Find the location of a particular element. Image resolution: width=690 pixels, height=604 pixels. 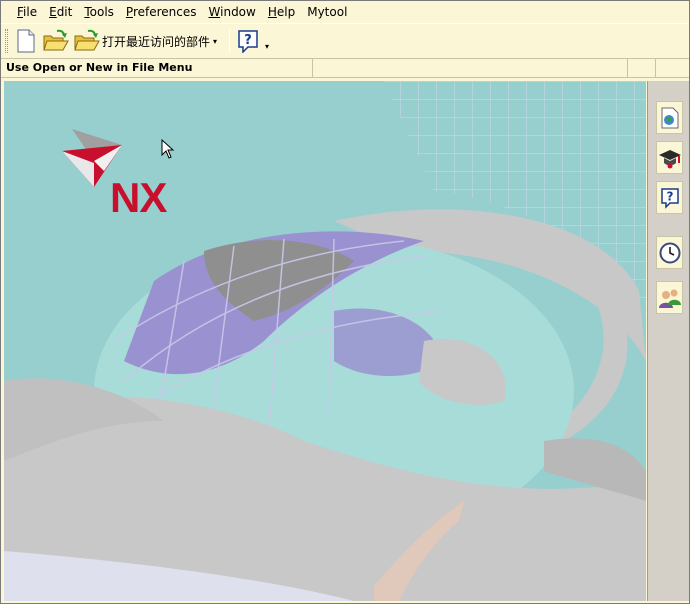

resource-bar: ? is located at coordinates (668, 341).